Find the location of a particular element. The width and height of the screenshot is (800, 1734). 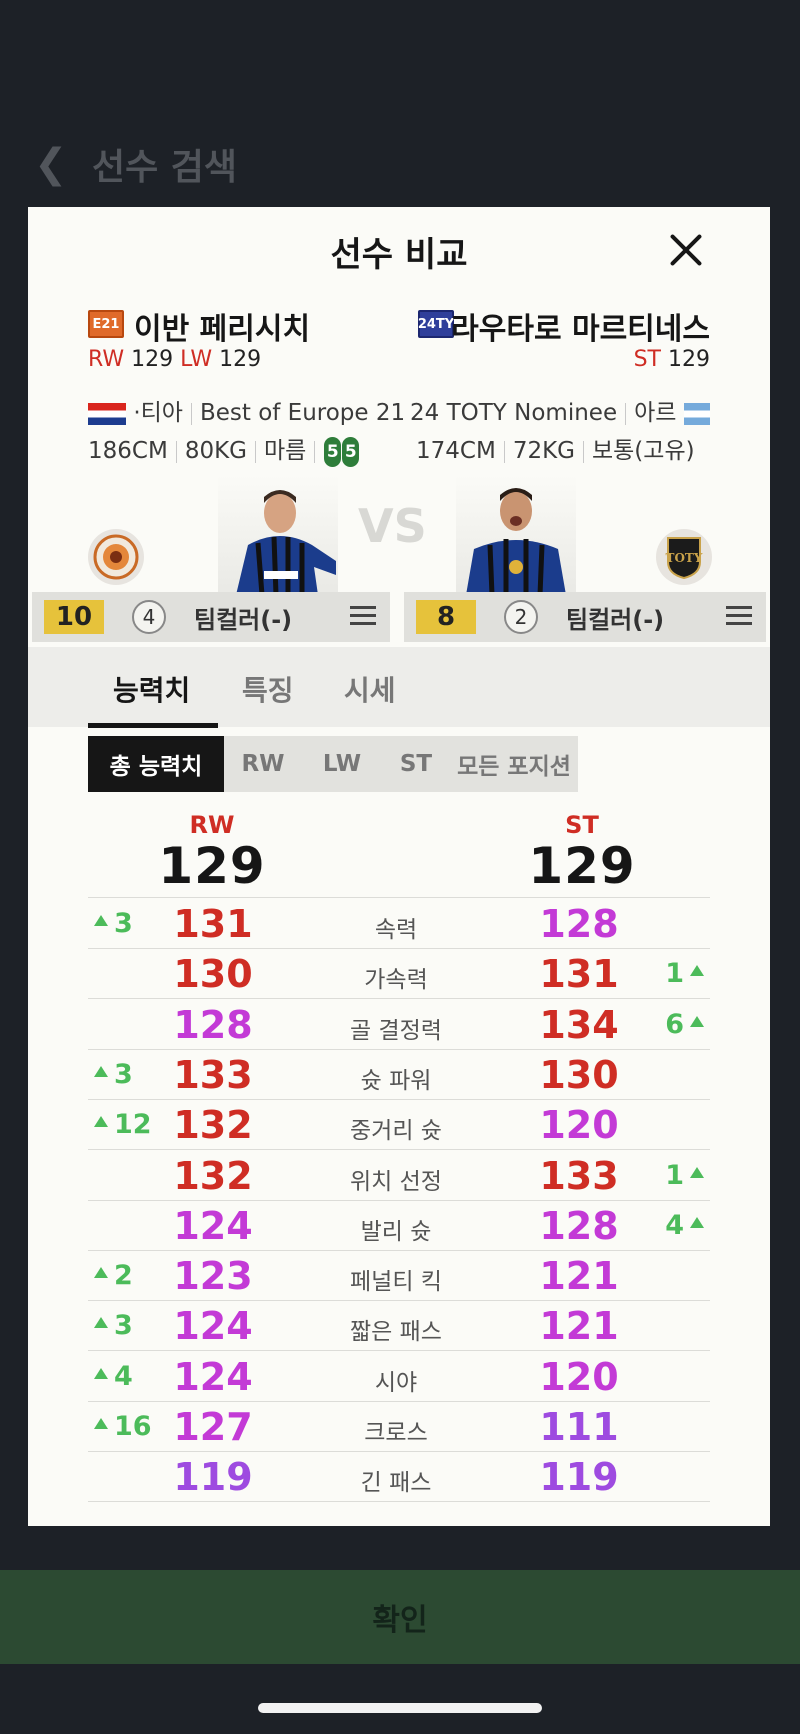

confirm-button: 확인 is located at coordinates (400, 1617).